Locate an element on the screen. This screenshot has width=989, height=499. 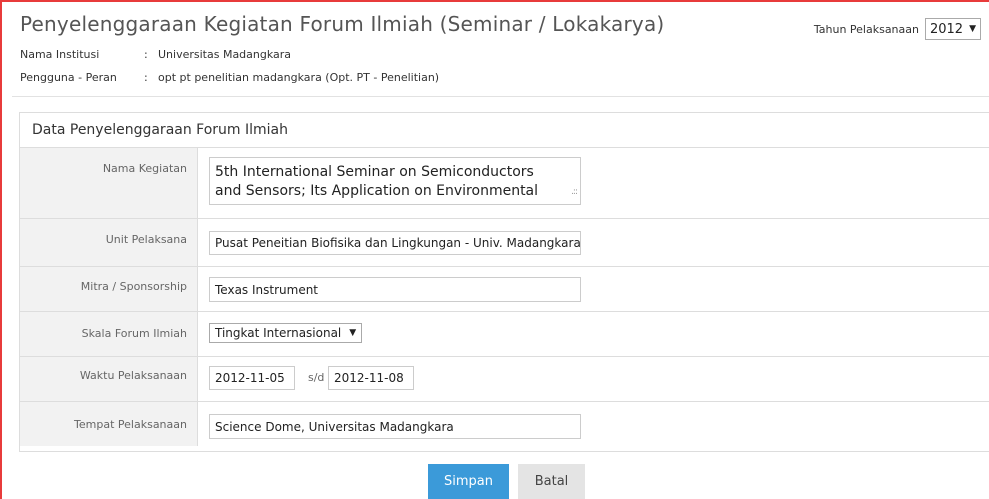
skala-select: Tingkat Internasional ▼ is located at coordinates (286, 333).